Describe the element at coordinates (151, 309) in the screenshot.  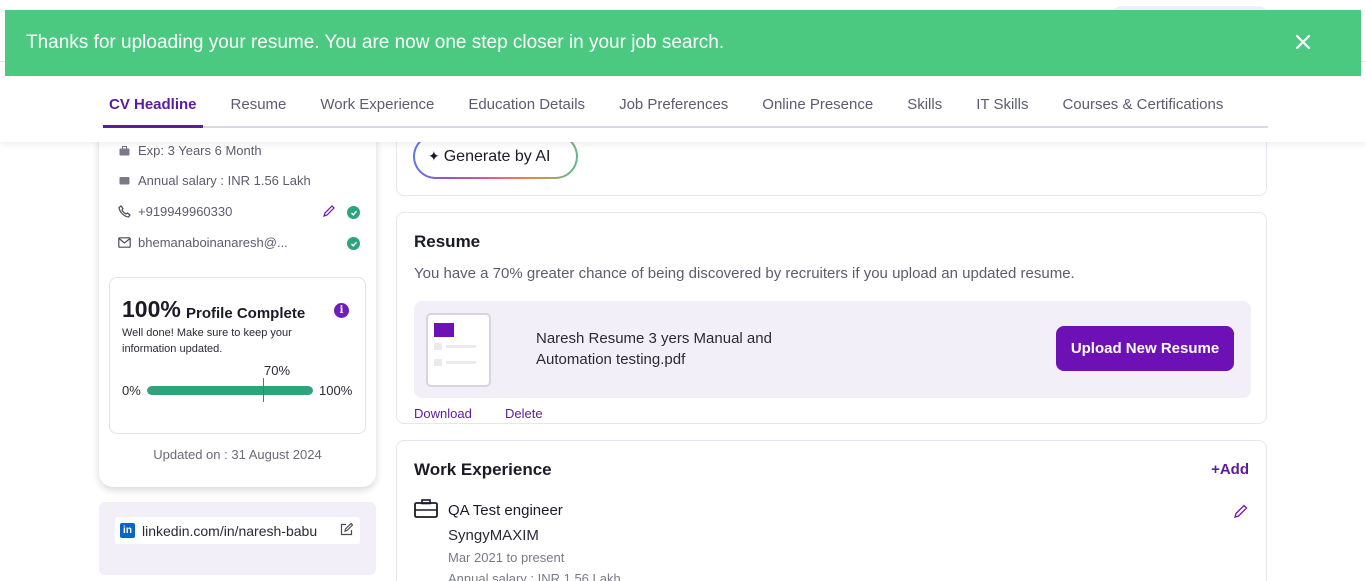
I see `profile-percent: 100%` at that location.